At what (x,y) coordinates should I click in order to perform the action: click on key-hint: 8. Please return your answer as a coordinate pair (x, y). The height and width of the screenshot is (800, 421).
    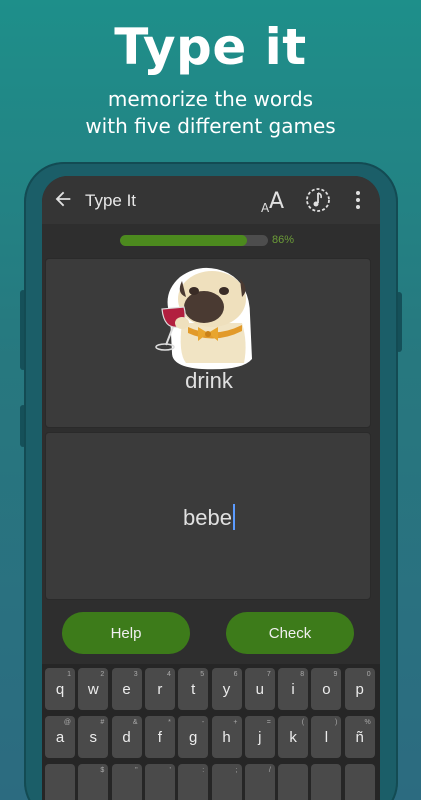
    Looking at the image, I should click on (302, 674).